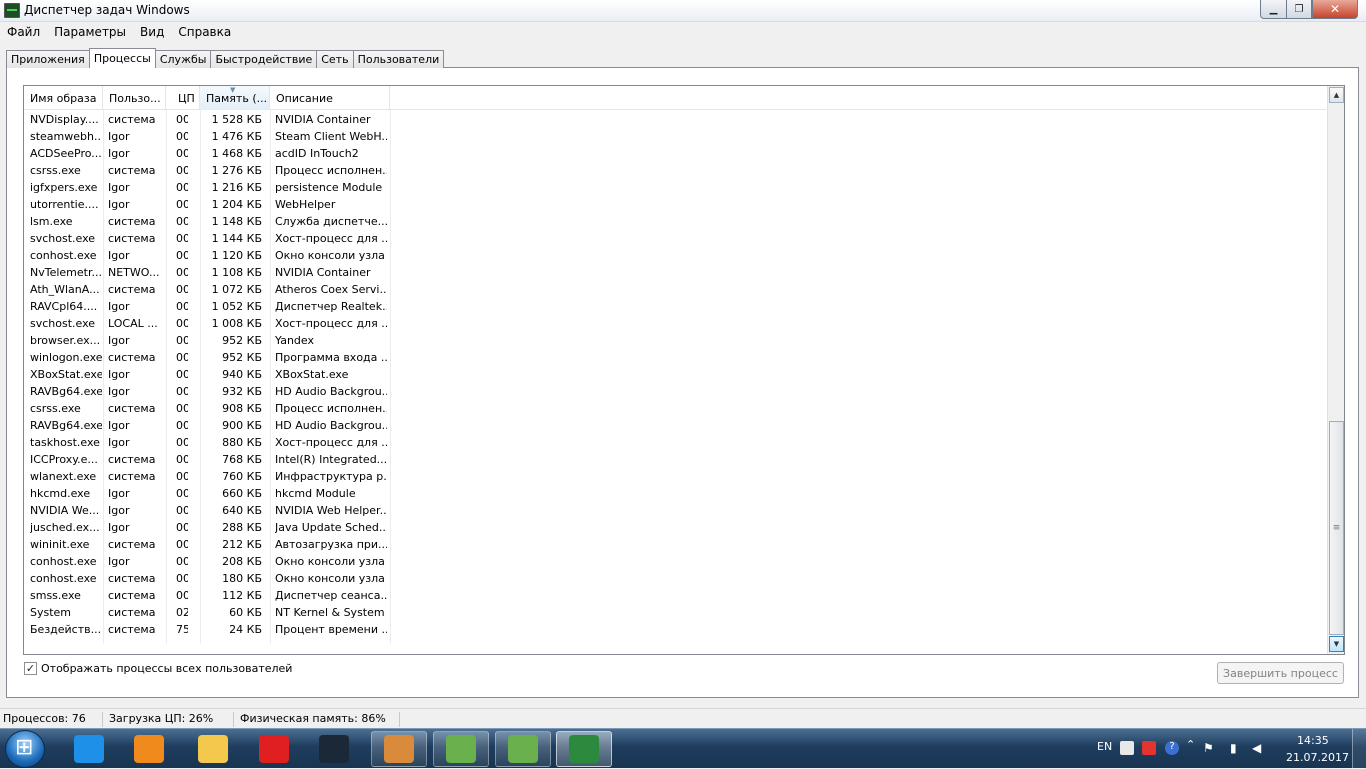 This screenshot has height=769, width=1366. I want to click on process-memory: 940 КБ, so click(242, 374).